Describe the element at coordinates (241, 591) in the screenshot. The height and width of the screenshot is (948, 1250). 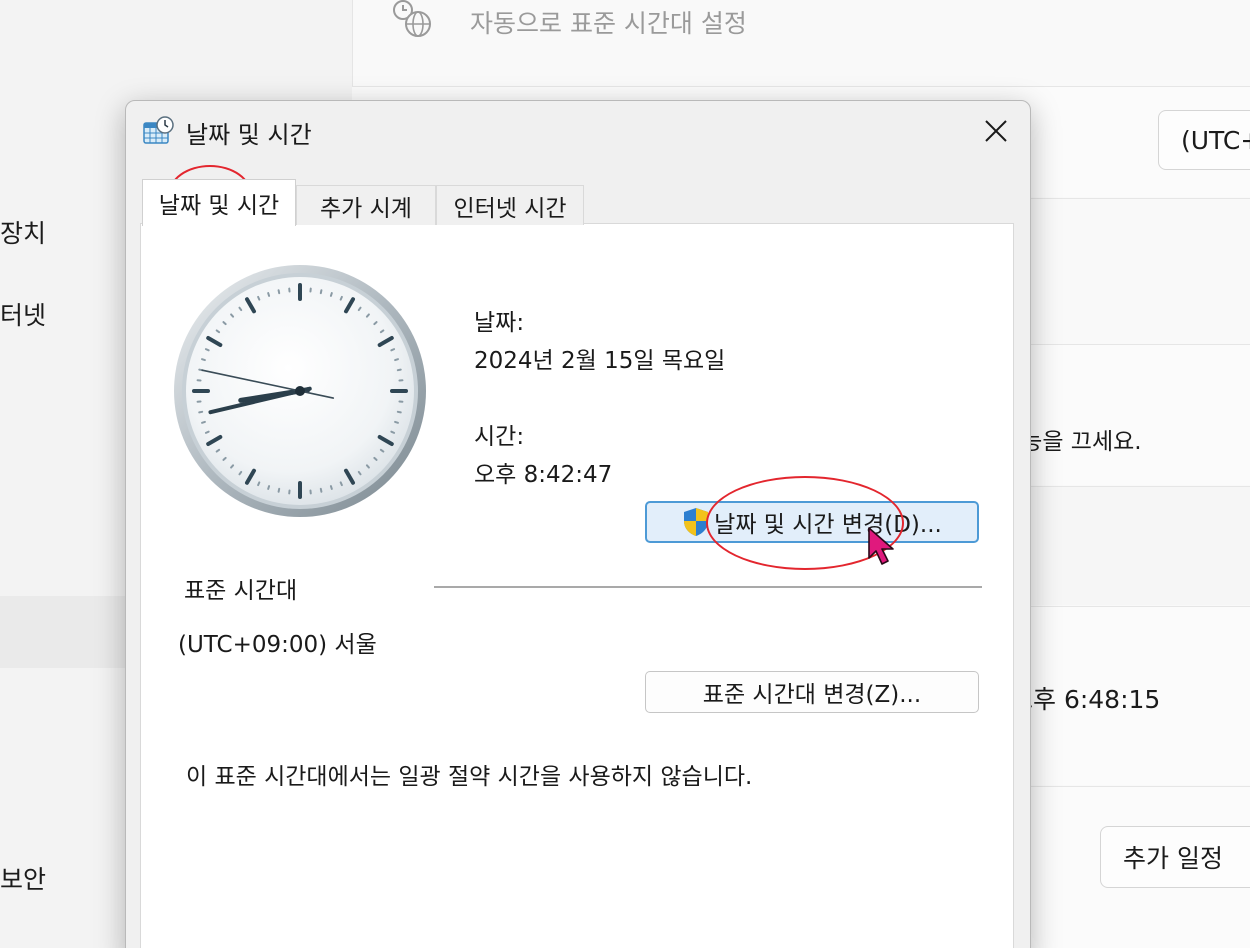
I see `timezone-section-label: 표준 시간대` at that location.